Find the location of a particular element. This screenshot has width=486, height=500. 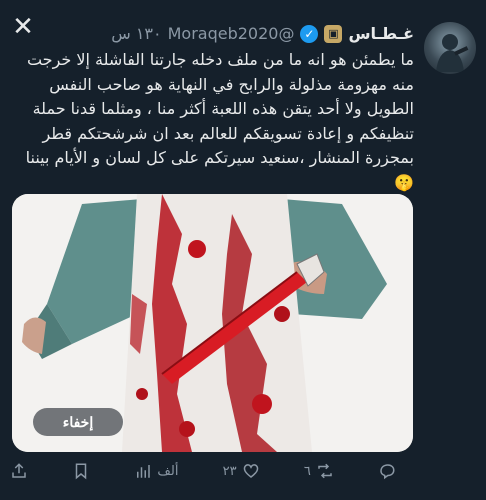

heart-icon is located at coordinates (250, 471).